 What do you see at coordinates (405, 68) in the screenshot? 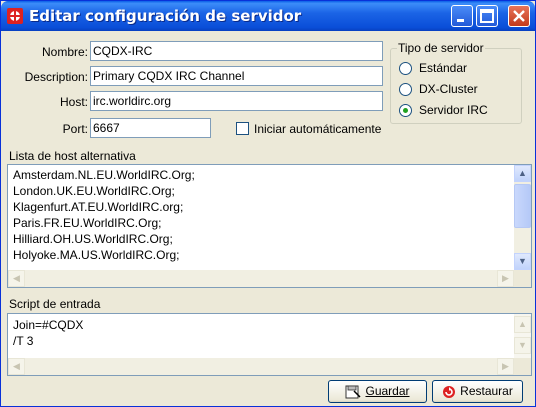
I see `radio-estandar` at bounding box center [405, 68].